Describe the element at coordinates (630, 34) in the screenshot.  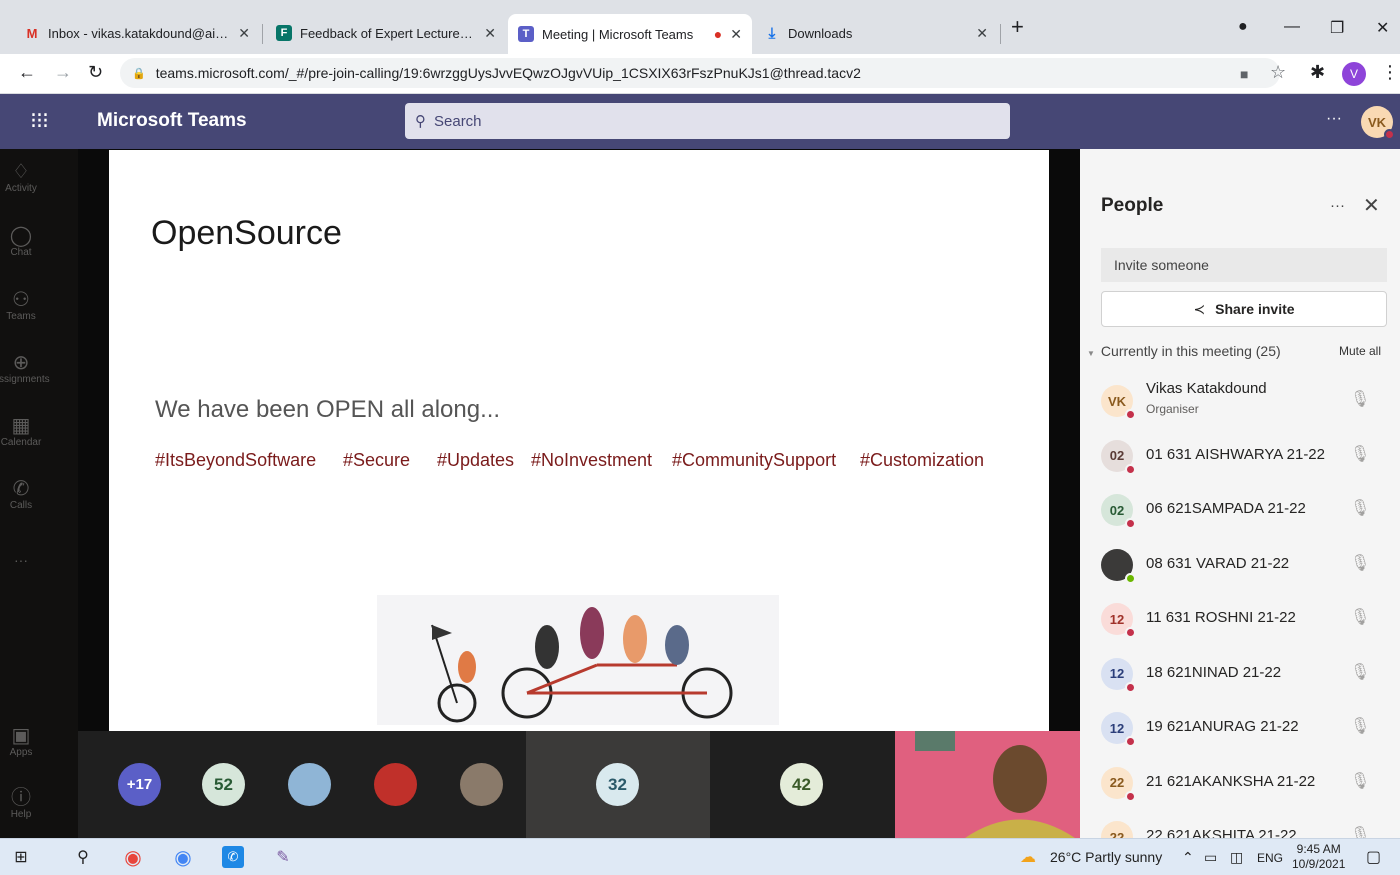
I see `tab-teams-meeting: T Meeting | Microsoft Teams ● ✕` at that location.